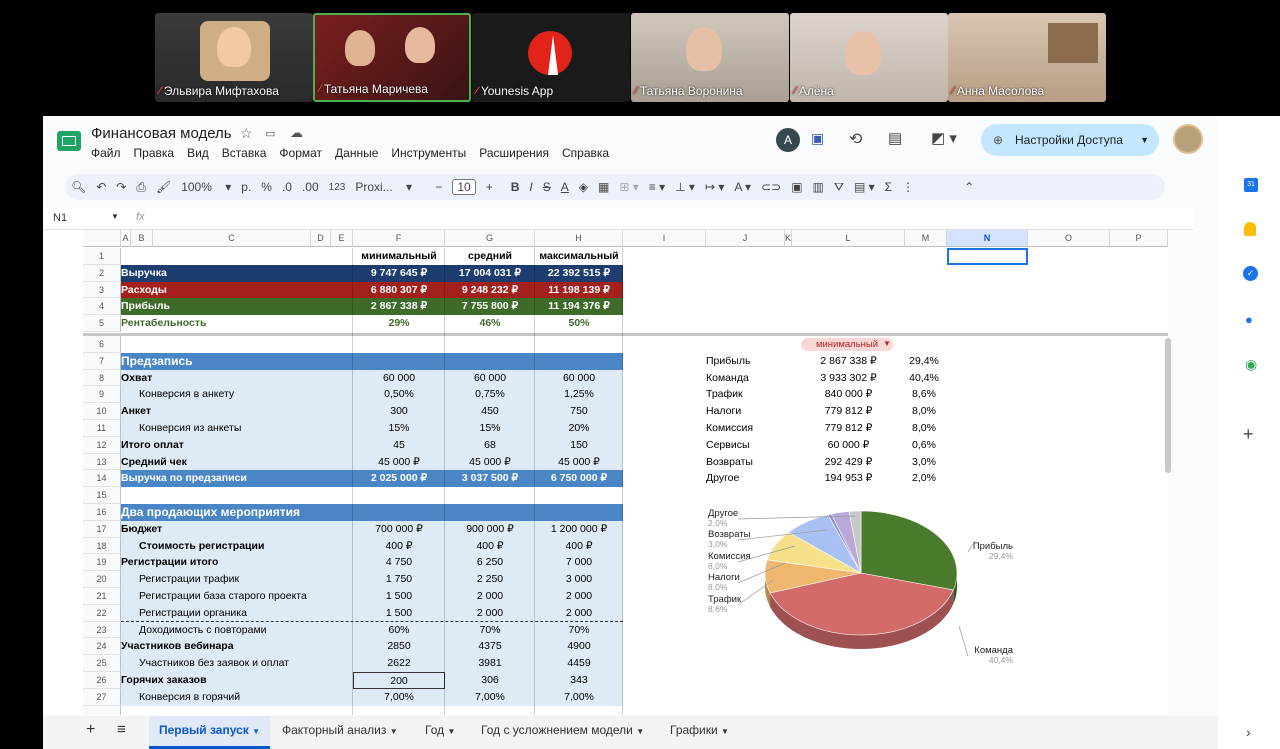 This screenshot has width=1280, height=749. Describe the element at coordinates (1188, 139) in the screenshot. I see `account-avatar` at that location.